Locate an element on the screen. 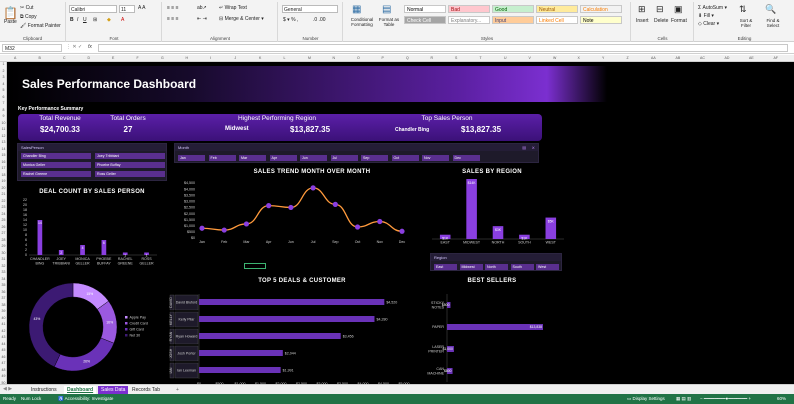  row-header: 19 is located at coordinates (3, 181).